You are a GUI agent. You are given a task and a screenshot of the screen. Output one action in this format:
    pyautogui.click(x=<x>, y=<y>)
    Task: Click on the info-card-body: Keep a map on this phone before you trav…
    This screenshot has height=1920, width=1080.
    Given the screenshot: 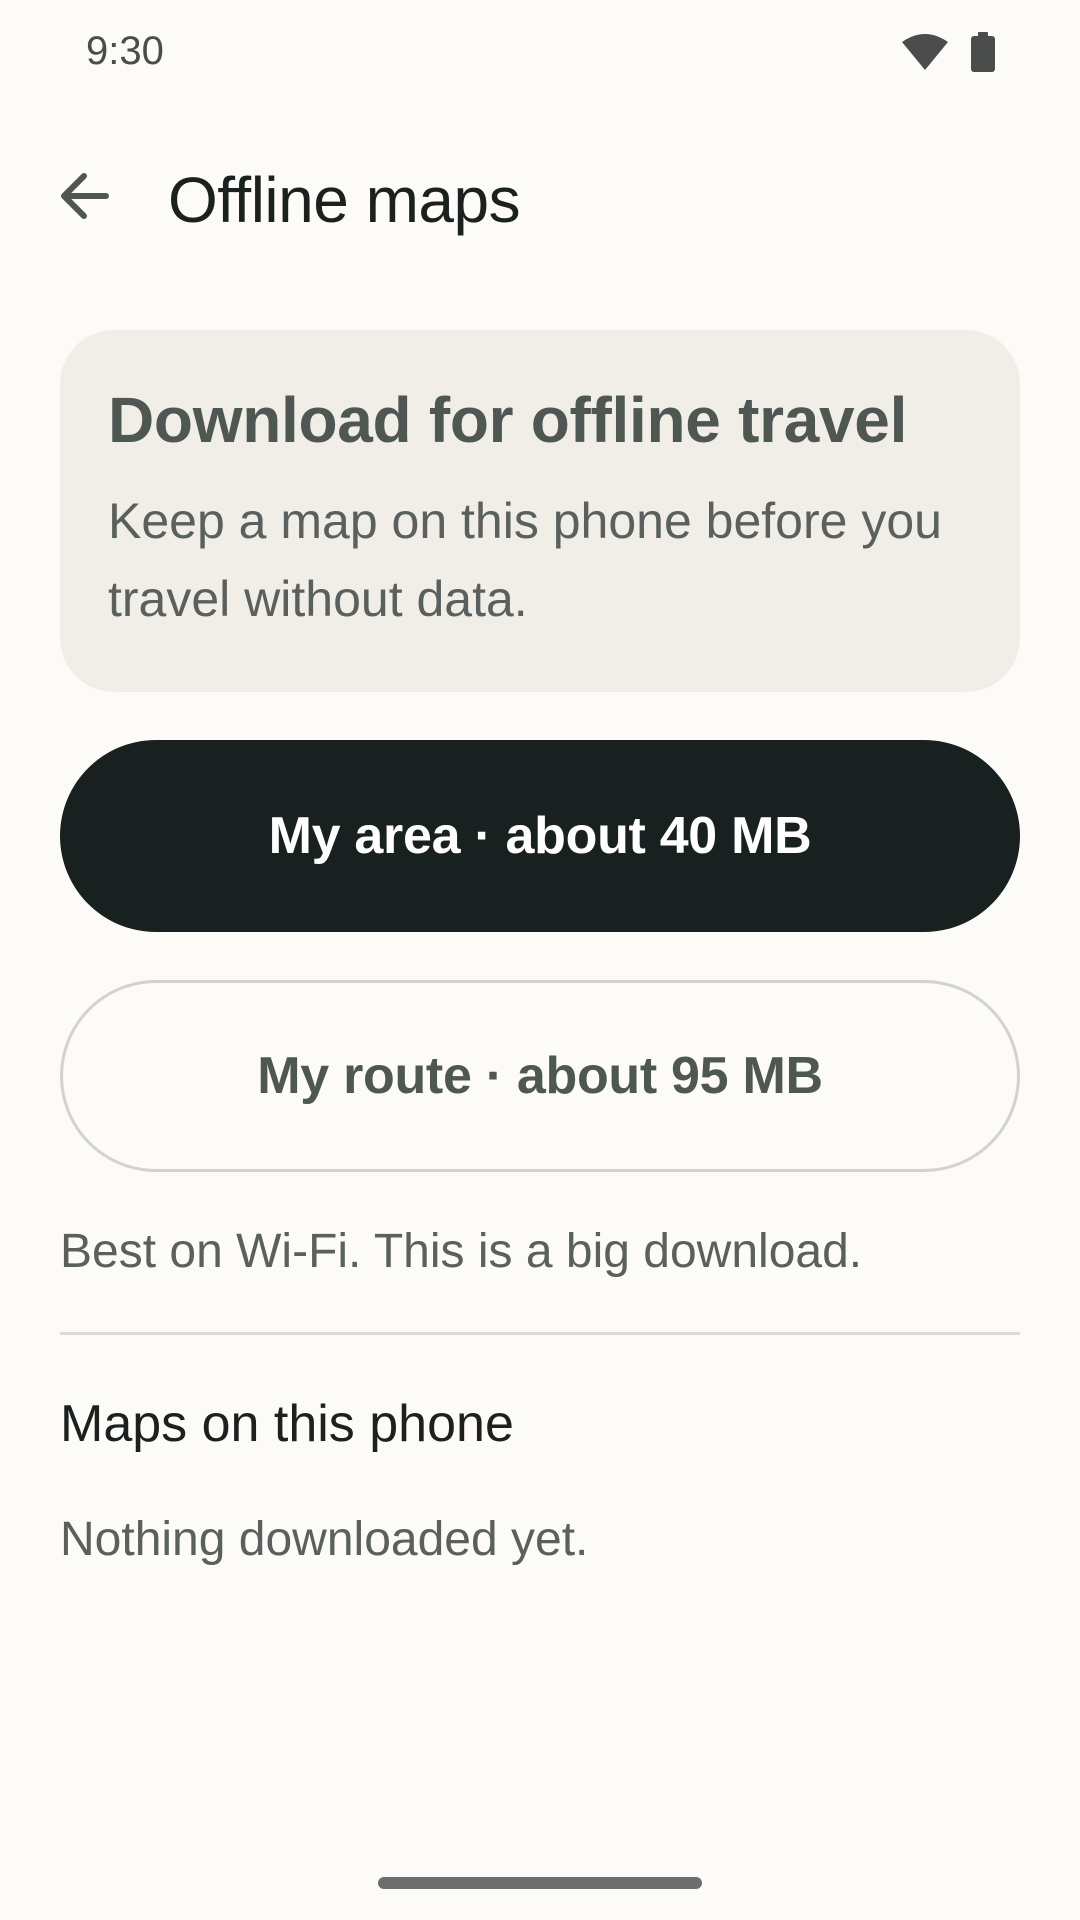 What is the action you would take?
    pyautogui.click(x=525, y=560)
    